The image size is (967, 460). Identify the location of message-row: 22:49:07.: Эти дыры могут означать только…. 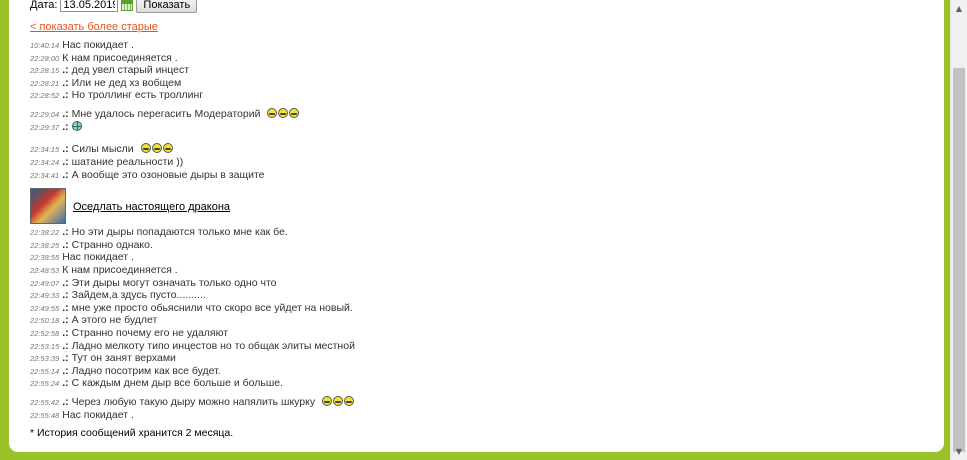
(480, 283).